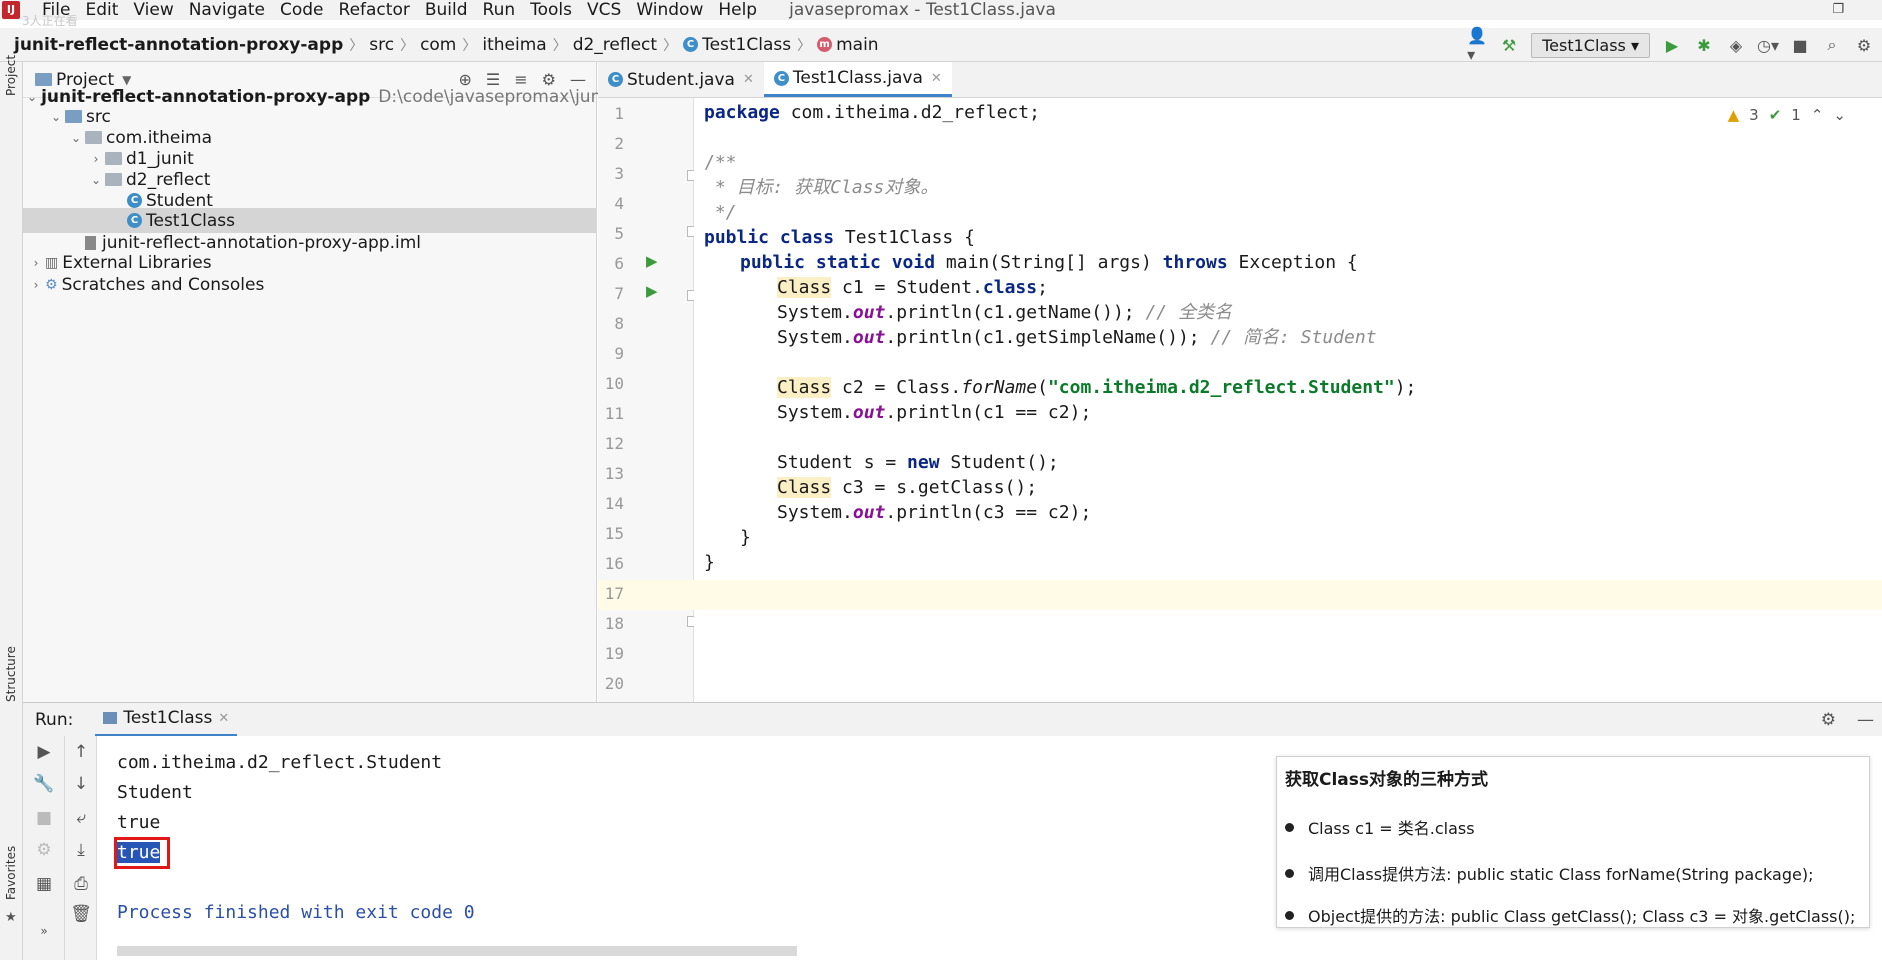 The width and height of the screenshot is (1882, 960). What do you see at coordinates (1768, 45) in the screenshot?
I see `profile-icon: ◷▾` at bounding box center [1768, 45].